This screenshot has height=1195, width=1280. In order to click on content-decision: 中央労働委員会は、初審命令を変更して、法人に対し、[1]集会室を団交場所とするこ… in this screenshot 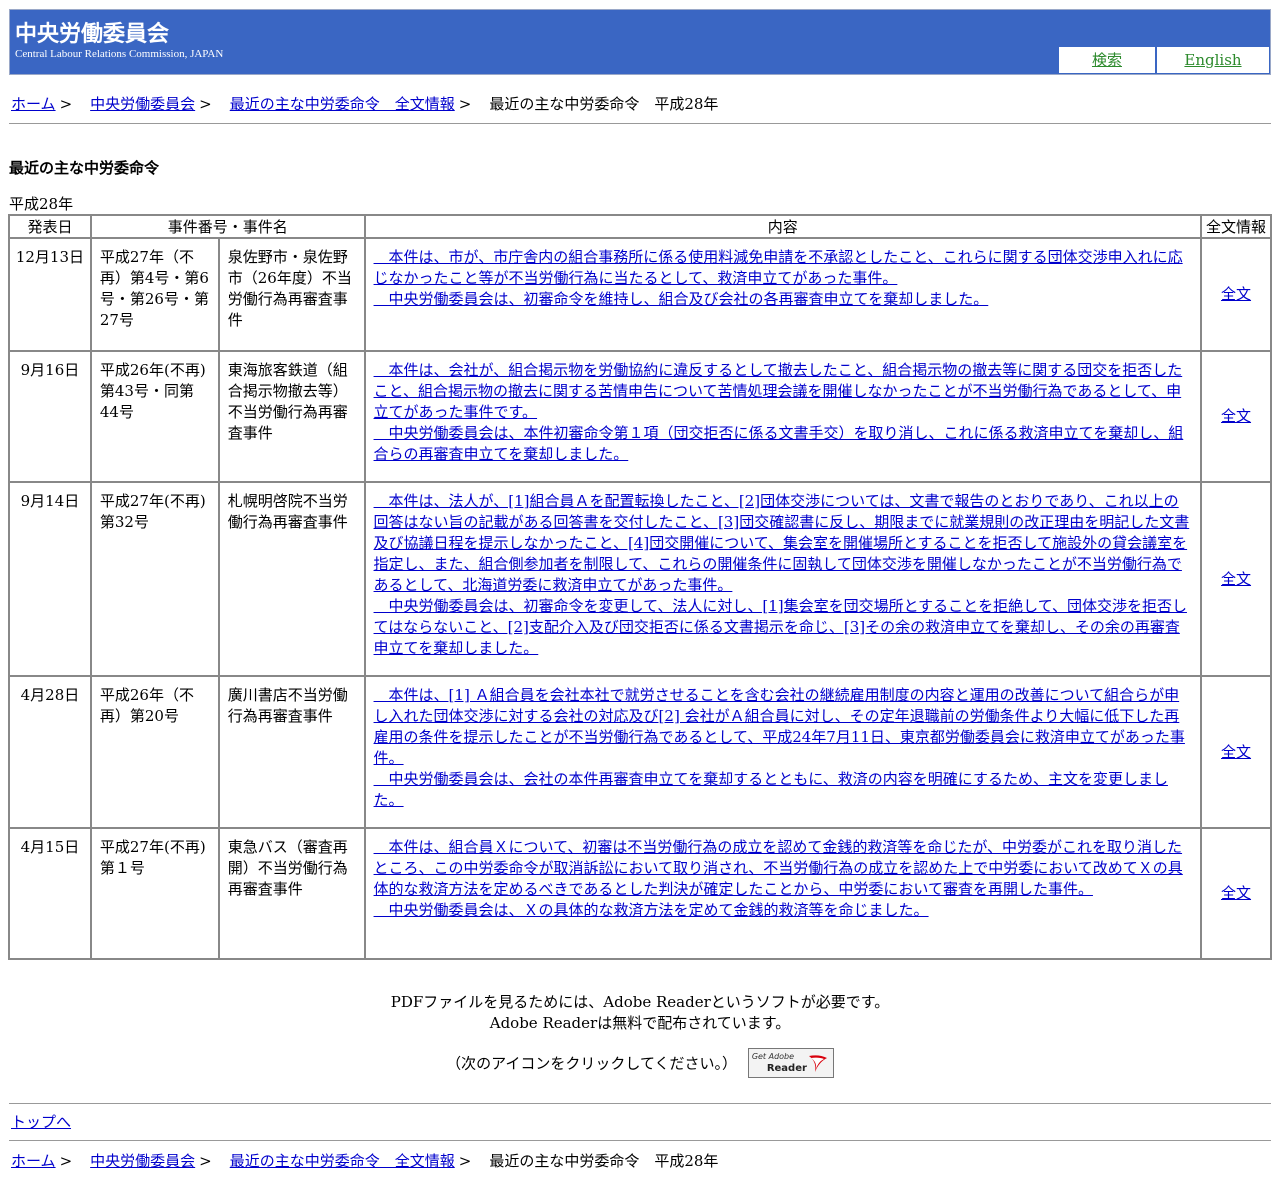, I will do `click(780, 627)`.